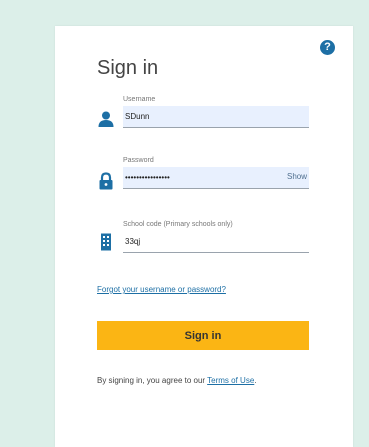 This screenshot has height=447, width=369. What do you see at coordinates (297, 176) in the screenshot?
I see `show-password-button: Show` at bounding box center [297, 176].